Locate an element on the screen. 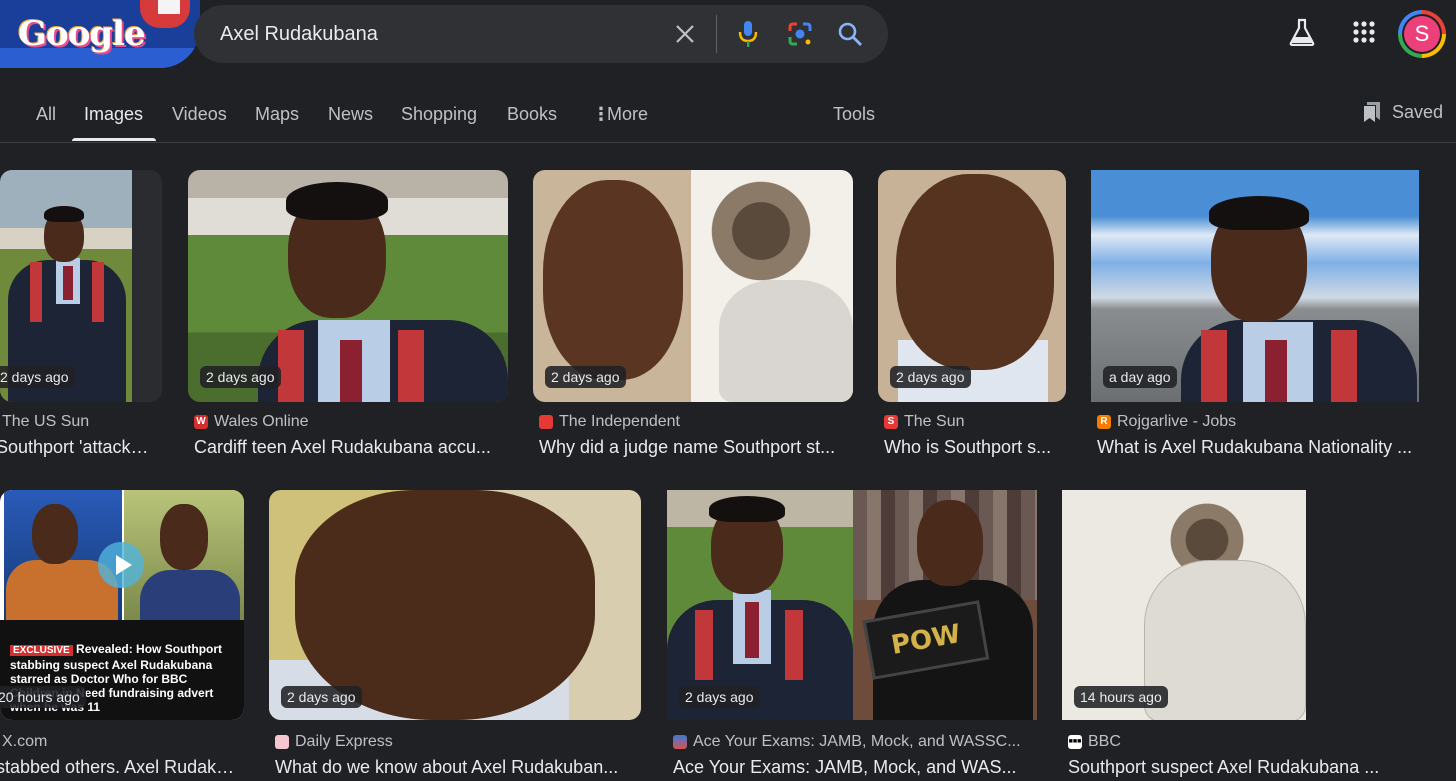  time-badge: a day ago is located at coordinates (1140, 377).